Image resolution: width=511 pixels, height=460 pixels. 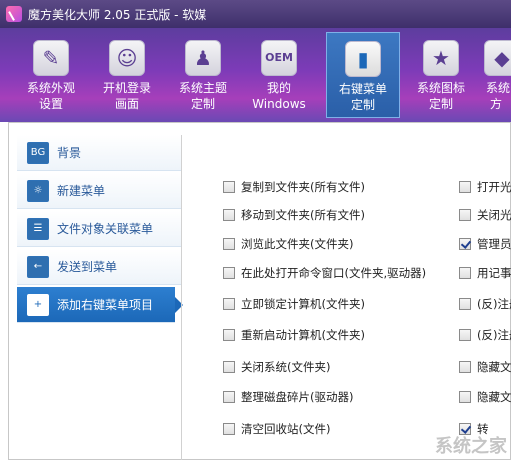 I want to click on option-lock-computer: 立即锁定计算机(文件夹), so click(x=294, y=304).